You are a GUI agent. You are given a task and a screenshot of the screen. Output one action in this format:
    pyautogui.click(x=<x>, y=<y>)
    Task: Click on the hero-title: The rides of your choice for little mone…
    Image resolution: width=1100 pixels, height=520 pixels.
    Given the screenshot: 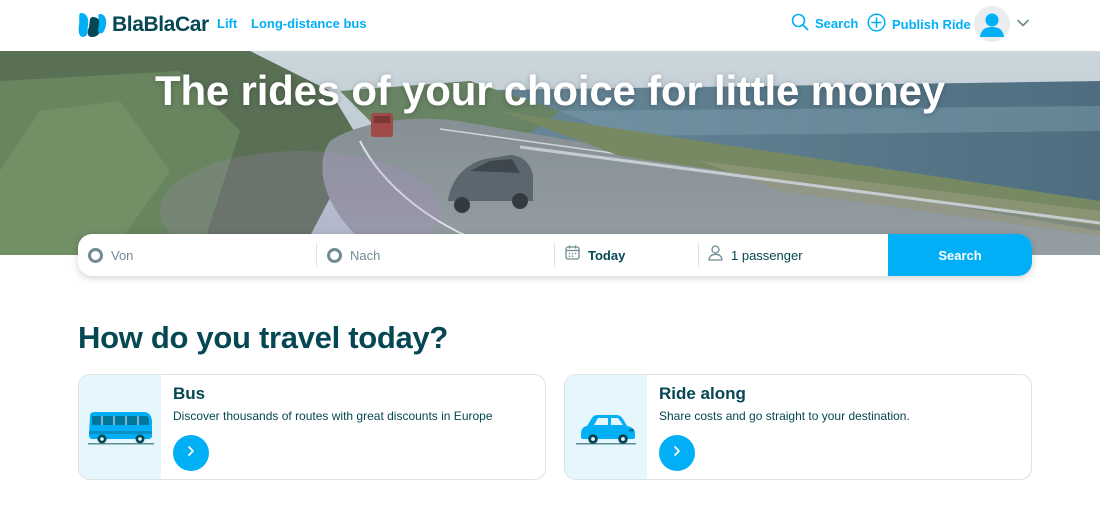 What is the action you would take?
    pyautogui.click(x=550, y=90)
    